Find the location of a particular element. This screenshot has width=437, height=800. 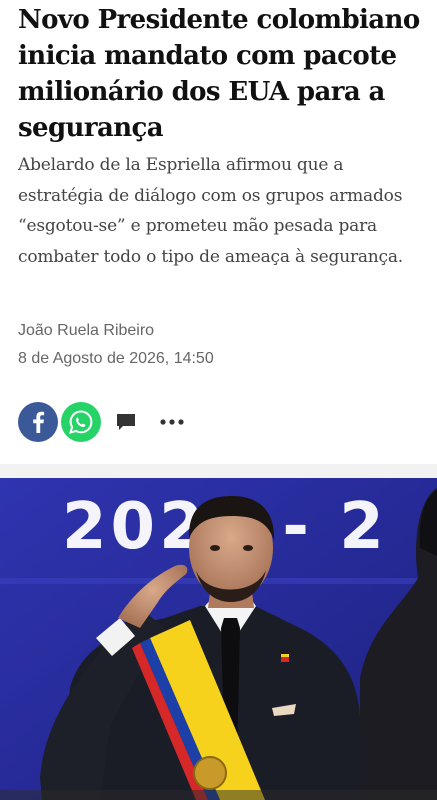

comments-button is located at coordinates (126, 422).